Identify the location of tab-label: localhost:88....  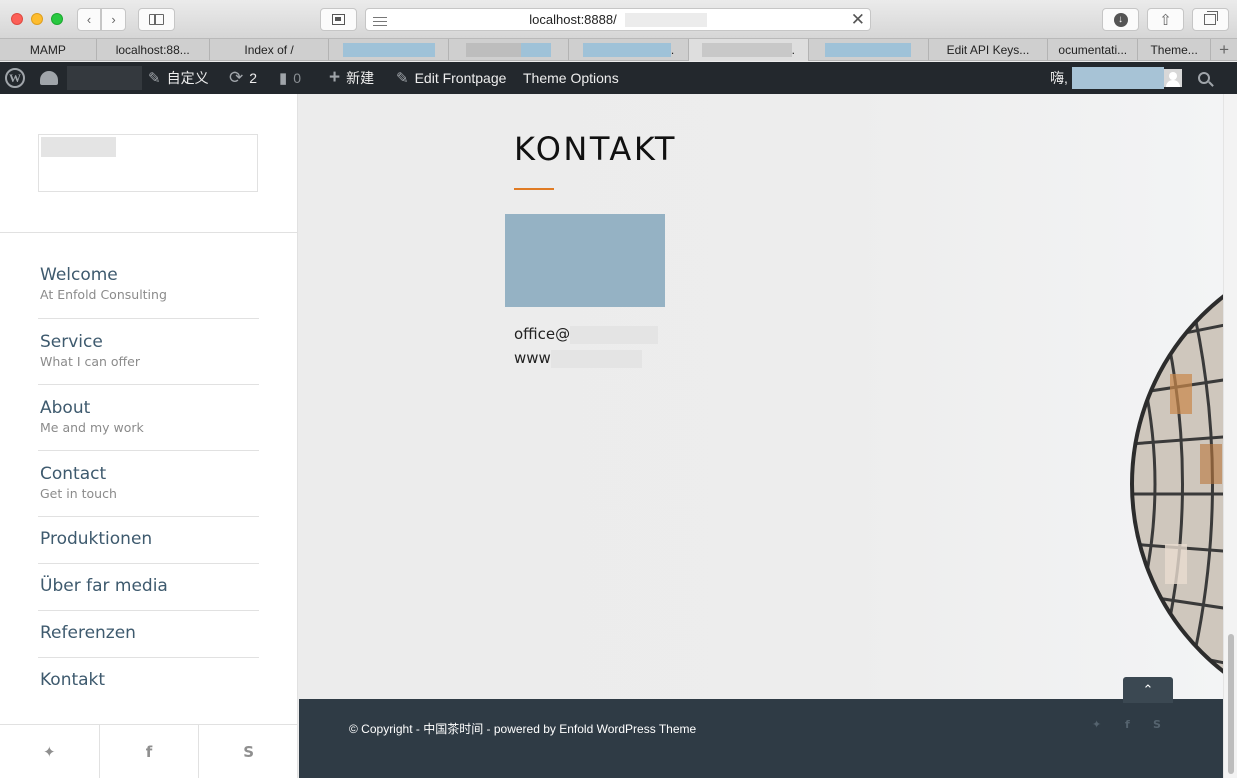
(152, 50).